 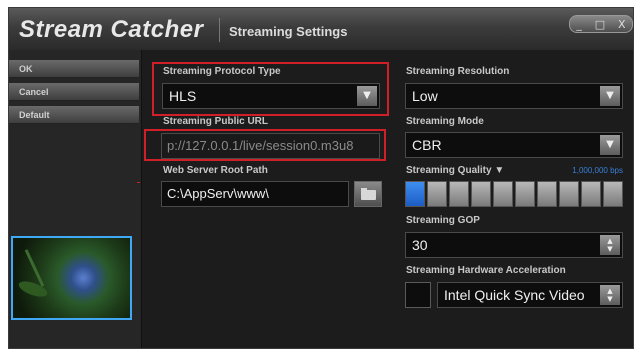 What do you see at coordinates (219, 30) in the screenshot?
I see `title-separator` at bounding box center [219, 30].